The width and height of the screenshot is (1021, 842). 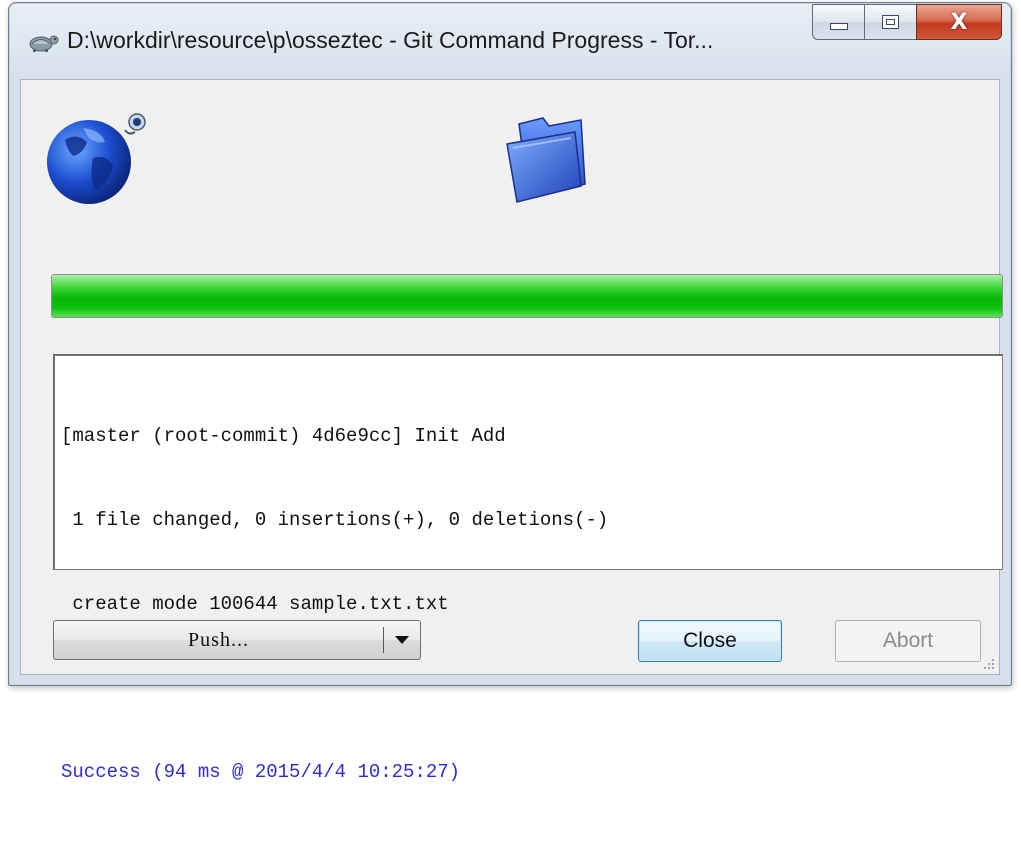 I want to click on log-line: create mode 100644 sample.txt.txt, so click(x=255, y=604).